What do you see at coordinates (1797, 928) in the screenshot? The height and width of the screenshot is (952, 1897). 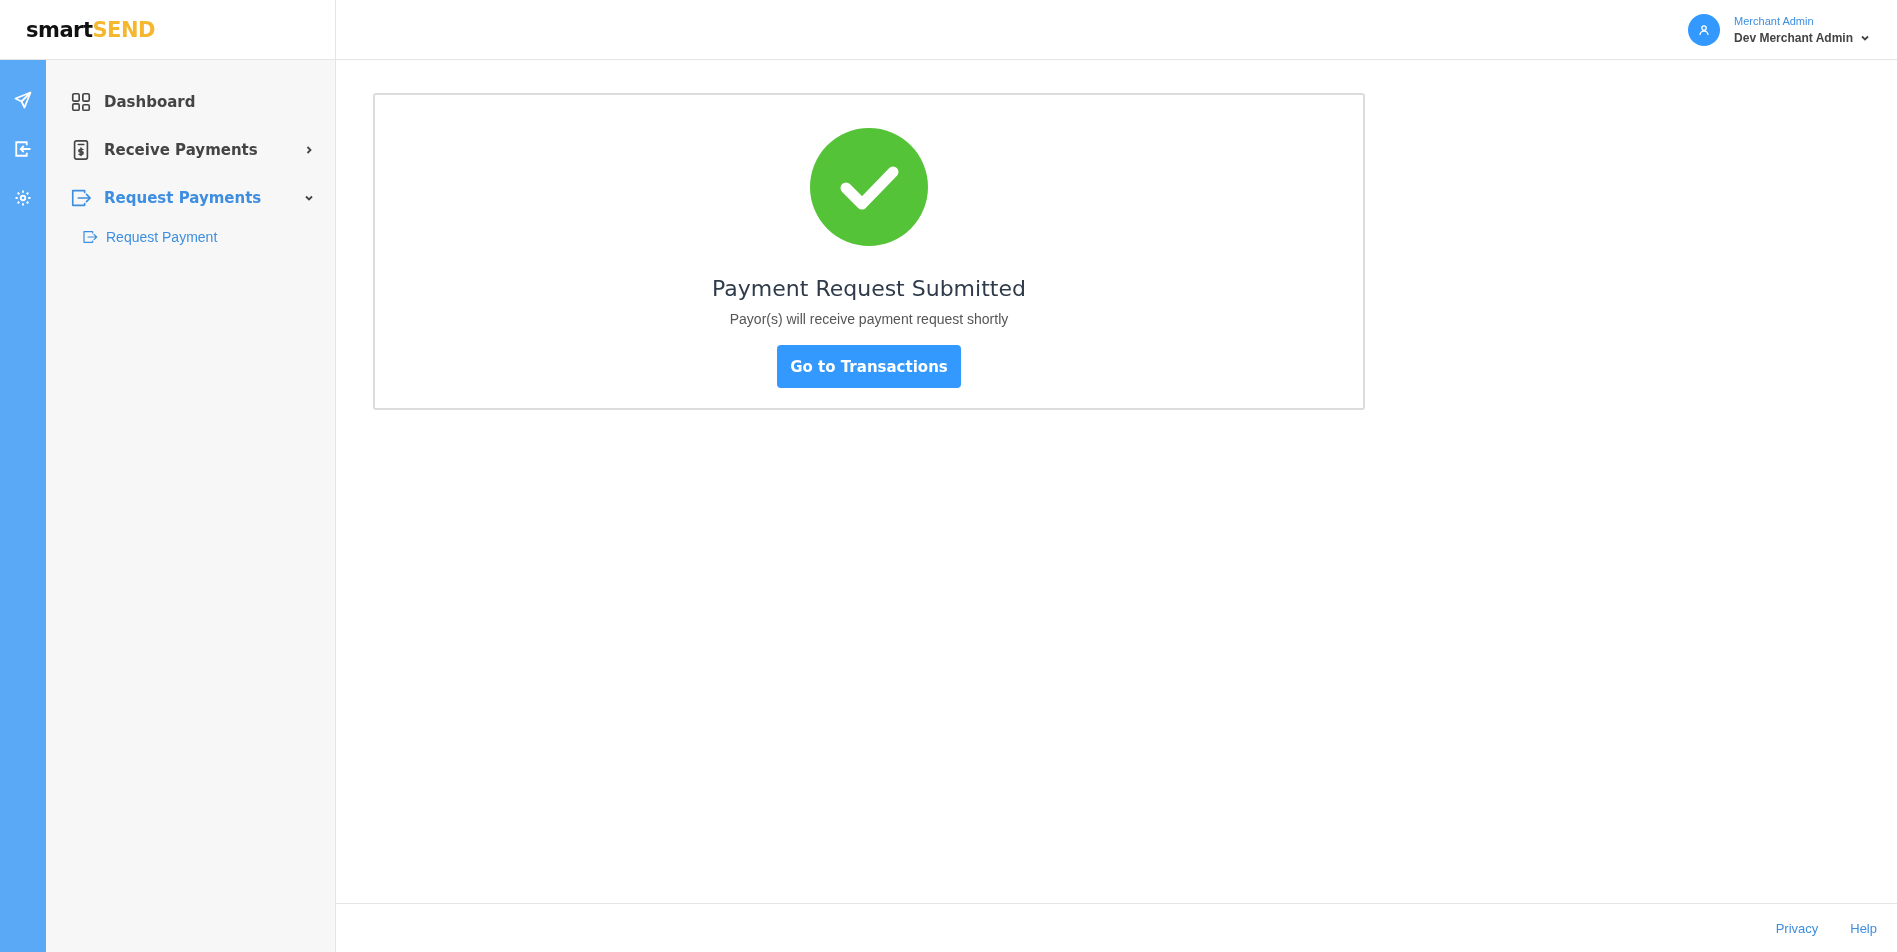 I see `footer-link: Privacy` at bounding box center [1797, 928].